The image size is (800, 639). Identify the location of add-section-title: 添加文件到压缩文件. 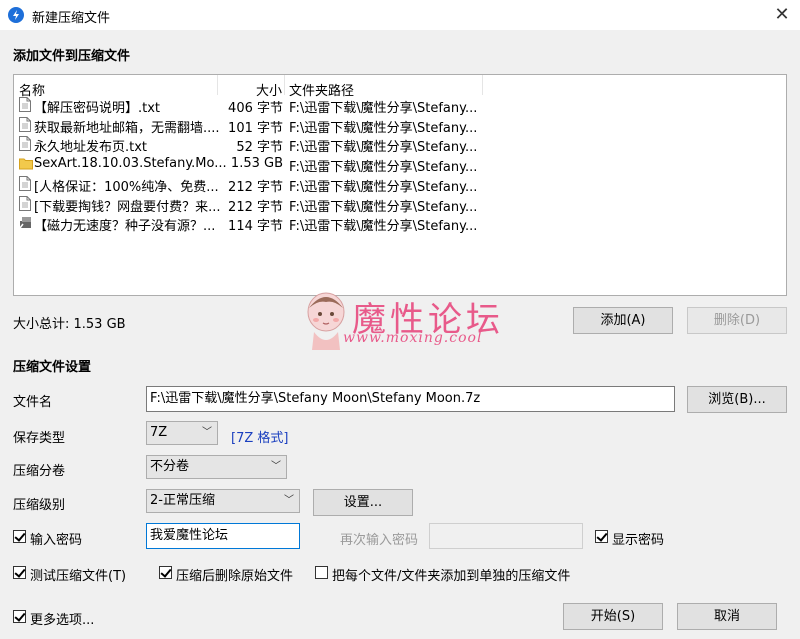
(72, 56).